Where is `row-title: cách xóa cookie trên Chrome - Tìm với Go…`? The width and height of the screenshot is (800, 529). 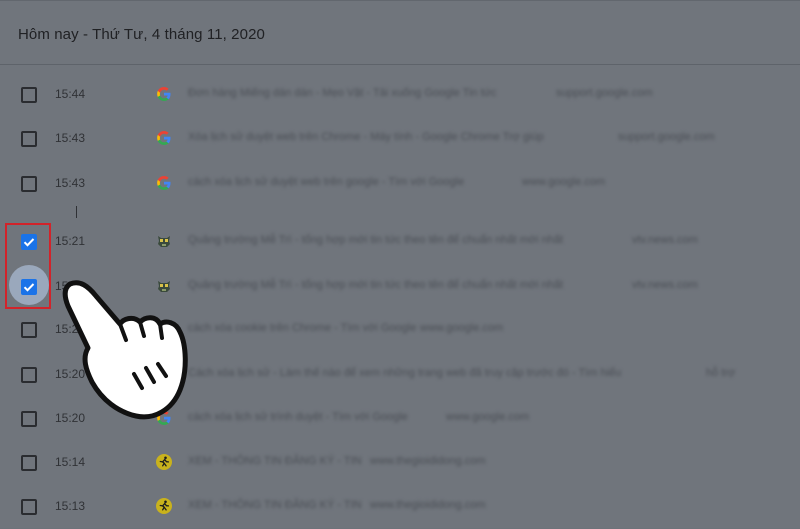
row-title: cách xóa cookie trên Chrome - Tìm với Go… is located at coordinates (302, 328).